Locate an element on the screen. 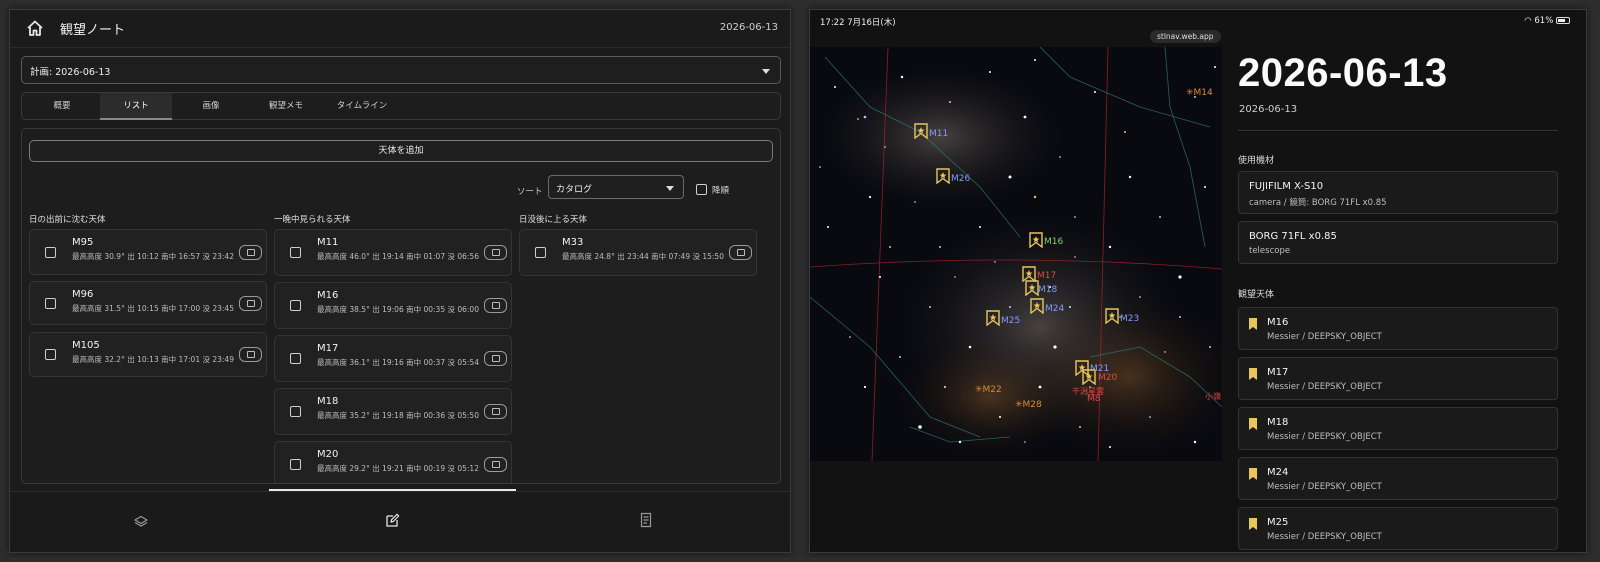 This screenshot has height=562, width=1600. sky-label-m20: M20 is located at coordinates (1107, 378).